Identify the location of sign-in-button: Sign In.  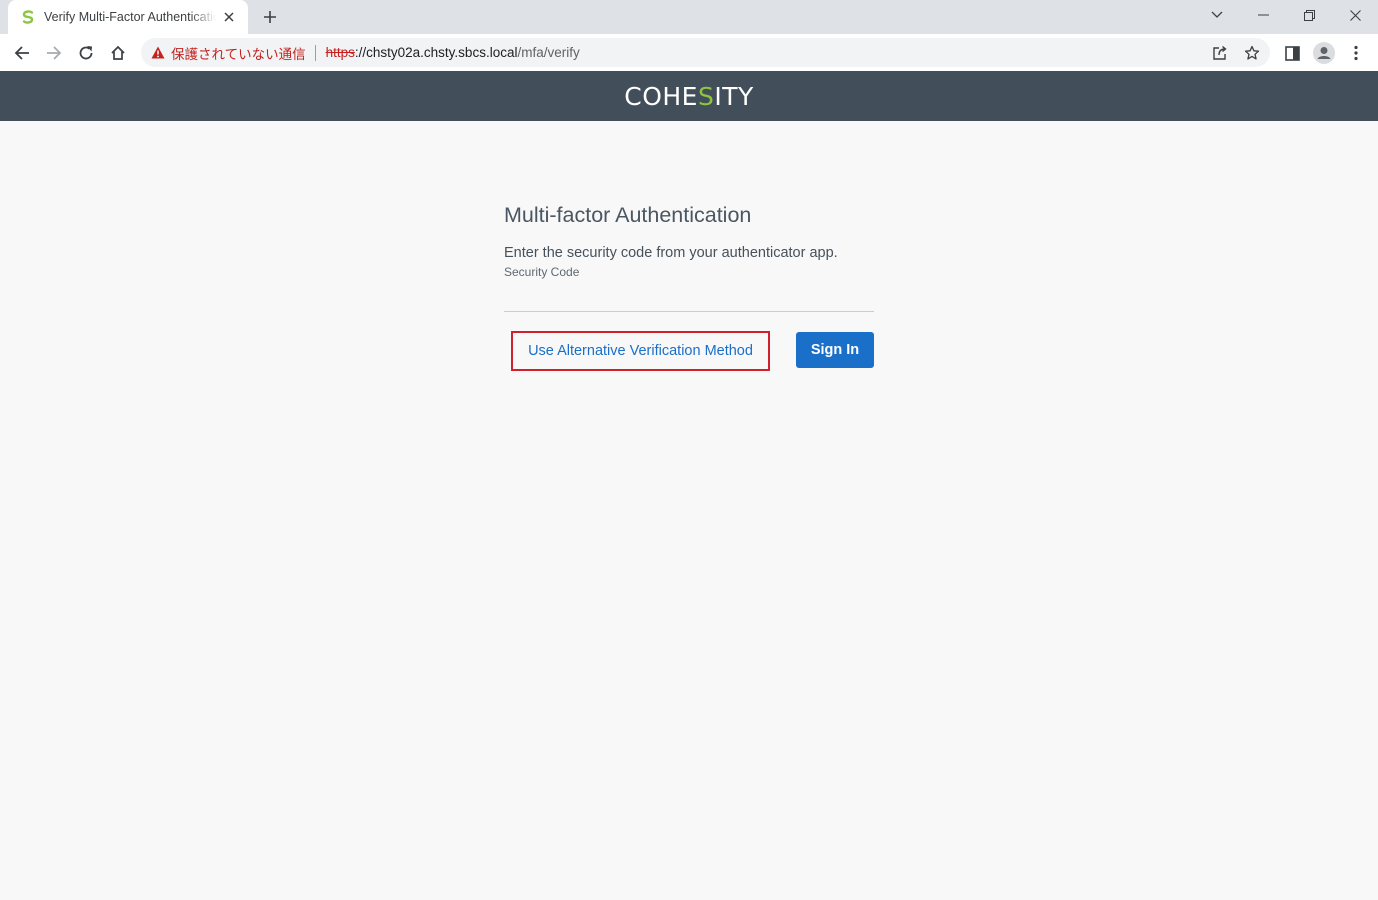
(835, 350).